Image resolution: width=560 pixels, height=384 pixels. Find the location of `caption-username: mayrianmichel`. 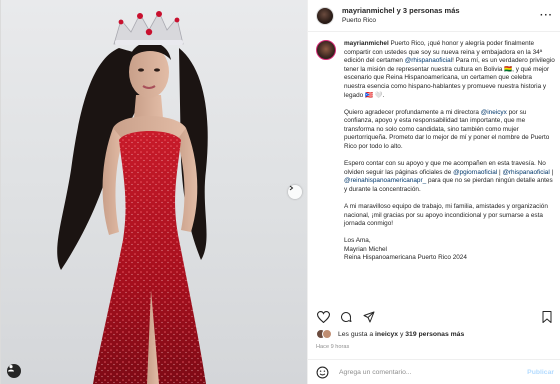

caption-username: mayrianmichel is located at coordinates (366, 43).